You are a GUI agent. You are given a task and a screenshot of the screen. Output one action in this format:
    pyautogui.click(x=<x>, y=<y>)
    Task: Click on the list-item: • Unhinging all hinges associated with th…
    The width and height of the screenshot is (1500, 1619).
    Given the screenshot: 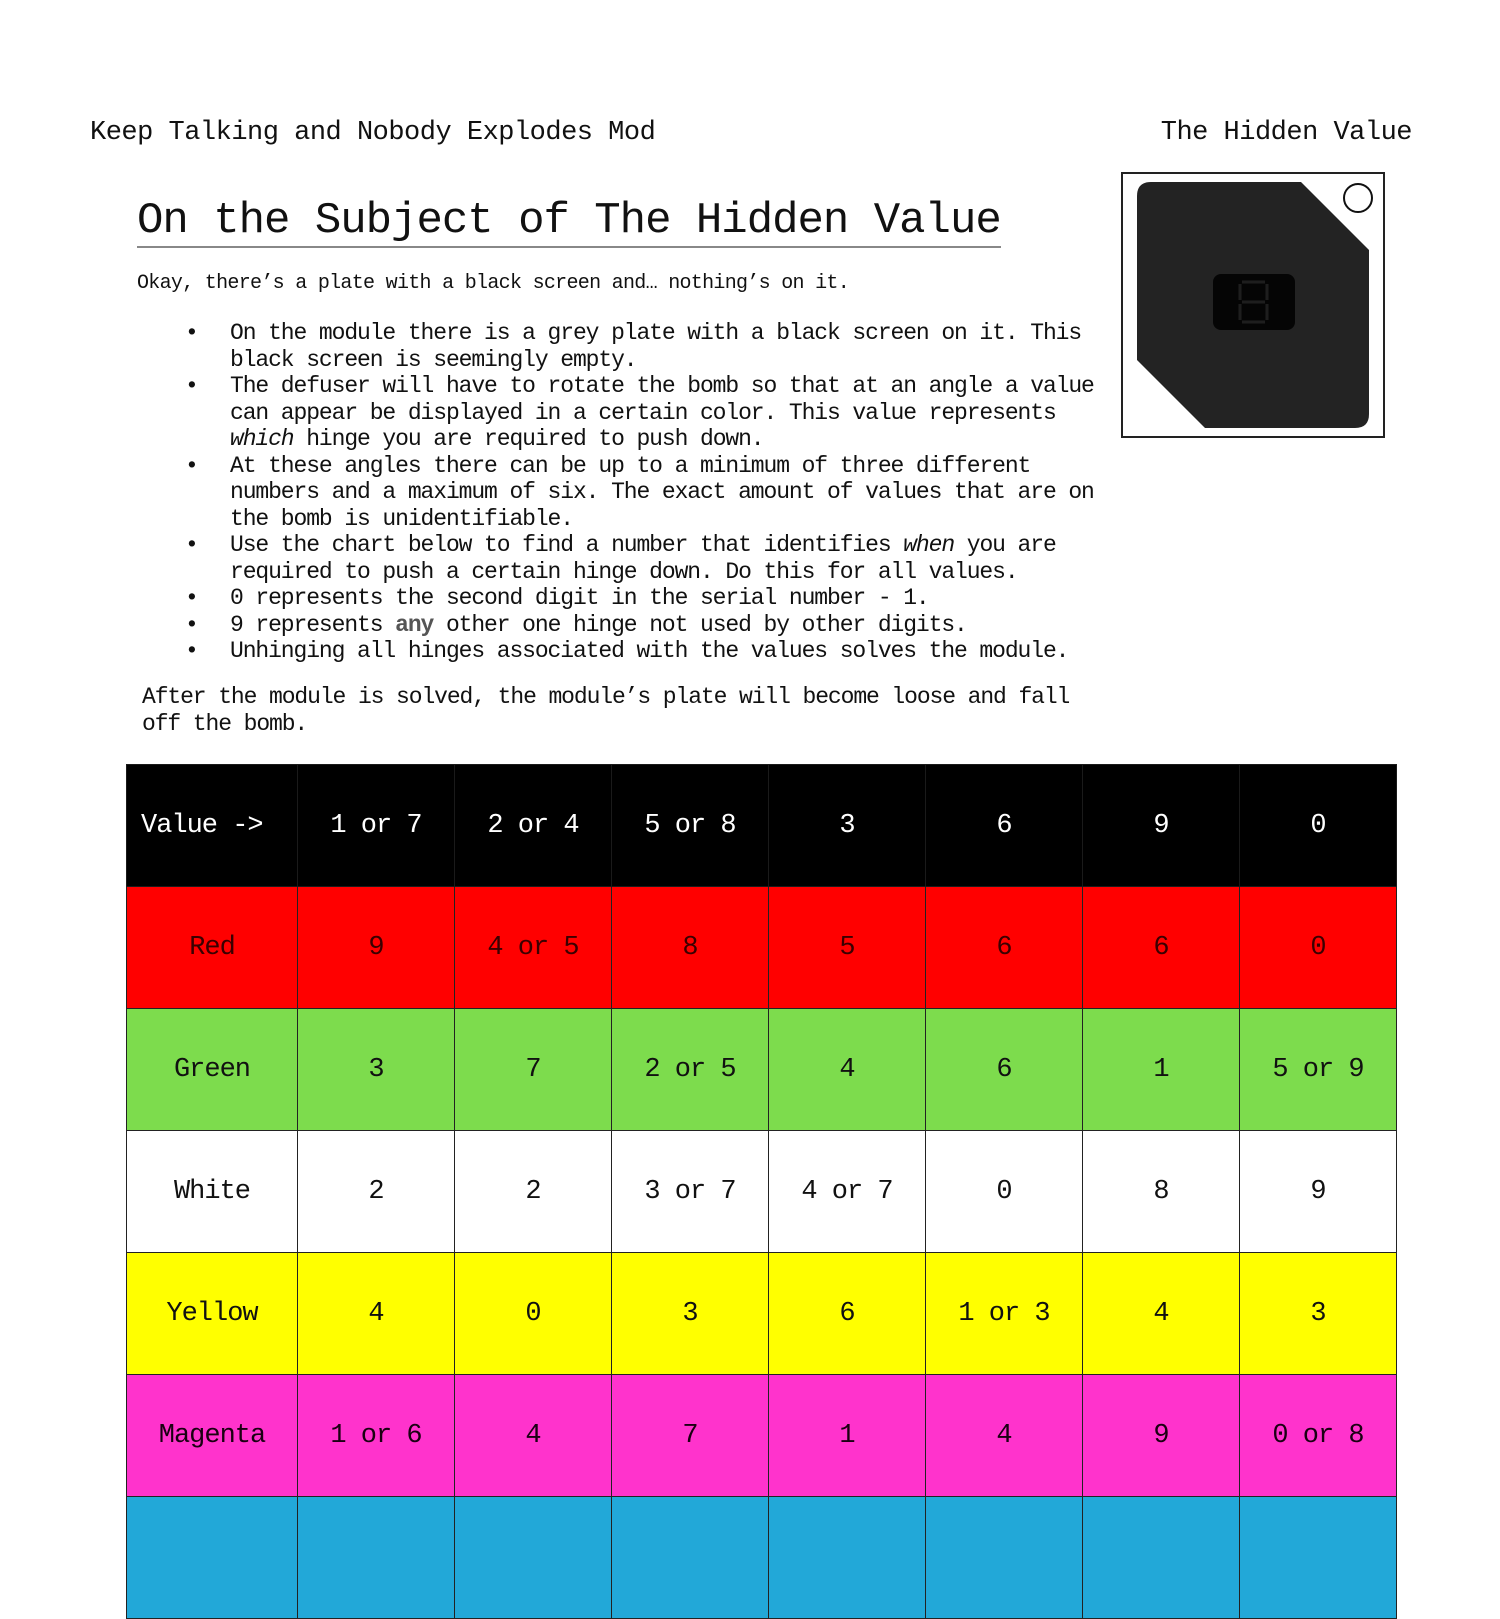 What is the action you would take?
    pyautogui.click(x=627, y=651)
    